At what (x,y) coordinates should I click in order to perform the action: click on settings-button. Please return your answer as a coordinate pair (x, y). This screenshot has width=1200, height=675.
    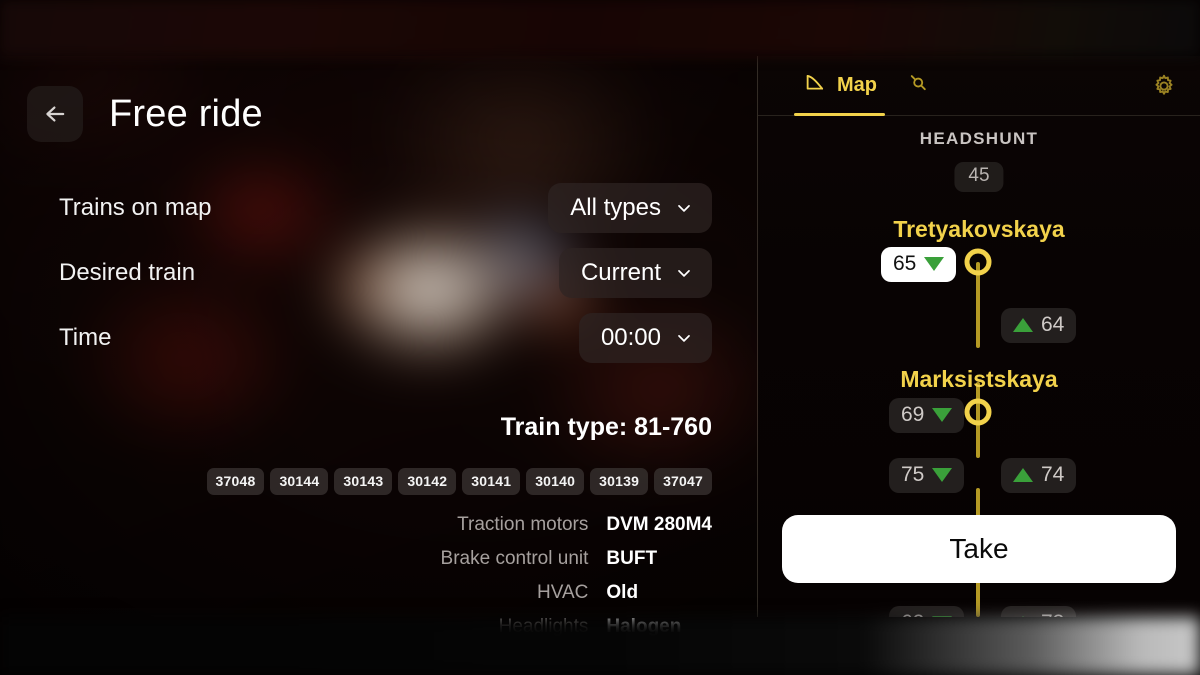
    Looking at the image, I should click on (1164, 86).